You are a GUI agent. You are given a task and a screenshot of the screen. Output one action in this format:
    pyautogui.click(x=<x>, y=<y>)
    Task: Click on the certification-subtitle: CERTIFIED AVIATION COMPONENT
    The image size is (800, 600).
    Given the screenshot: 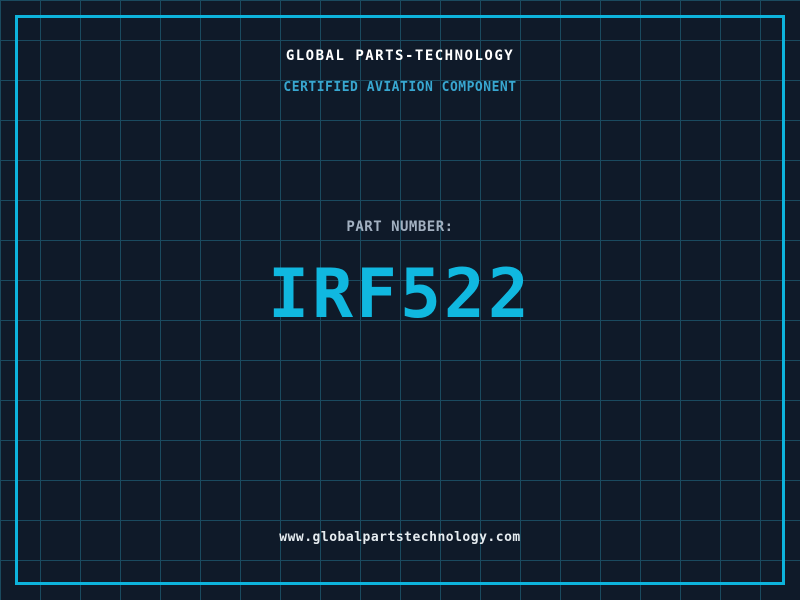 What is the action you would take?
    pyautogui.click(x=400, y=87)
    